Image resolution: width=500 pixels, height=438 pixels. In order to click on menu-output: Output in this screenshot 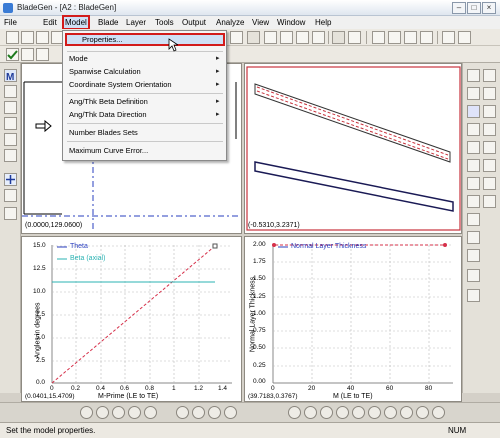, I will do `click(194, 22)`.